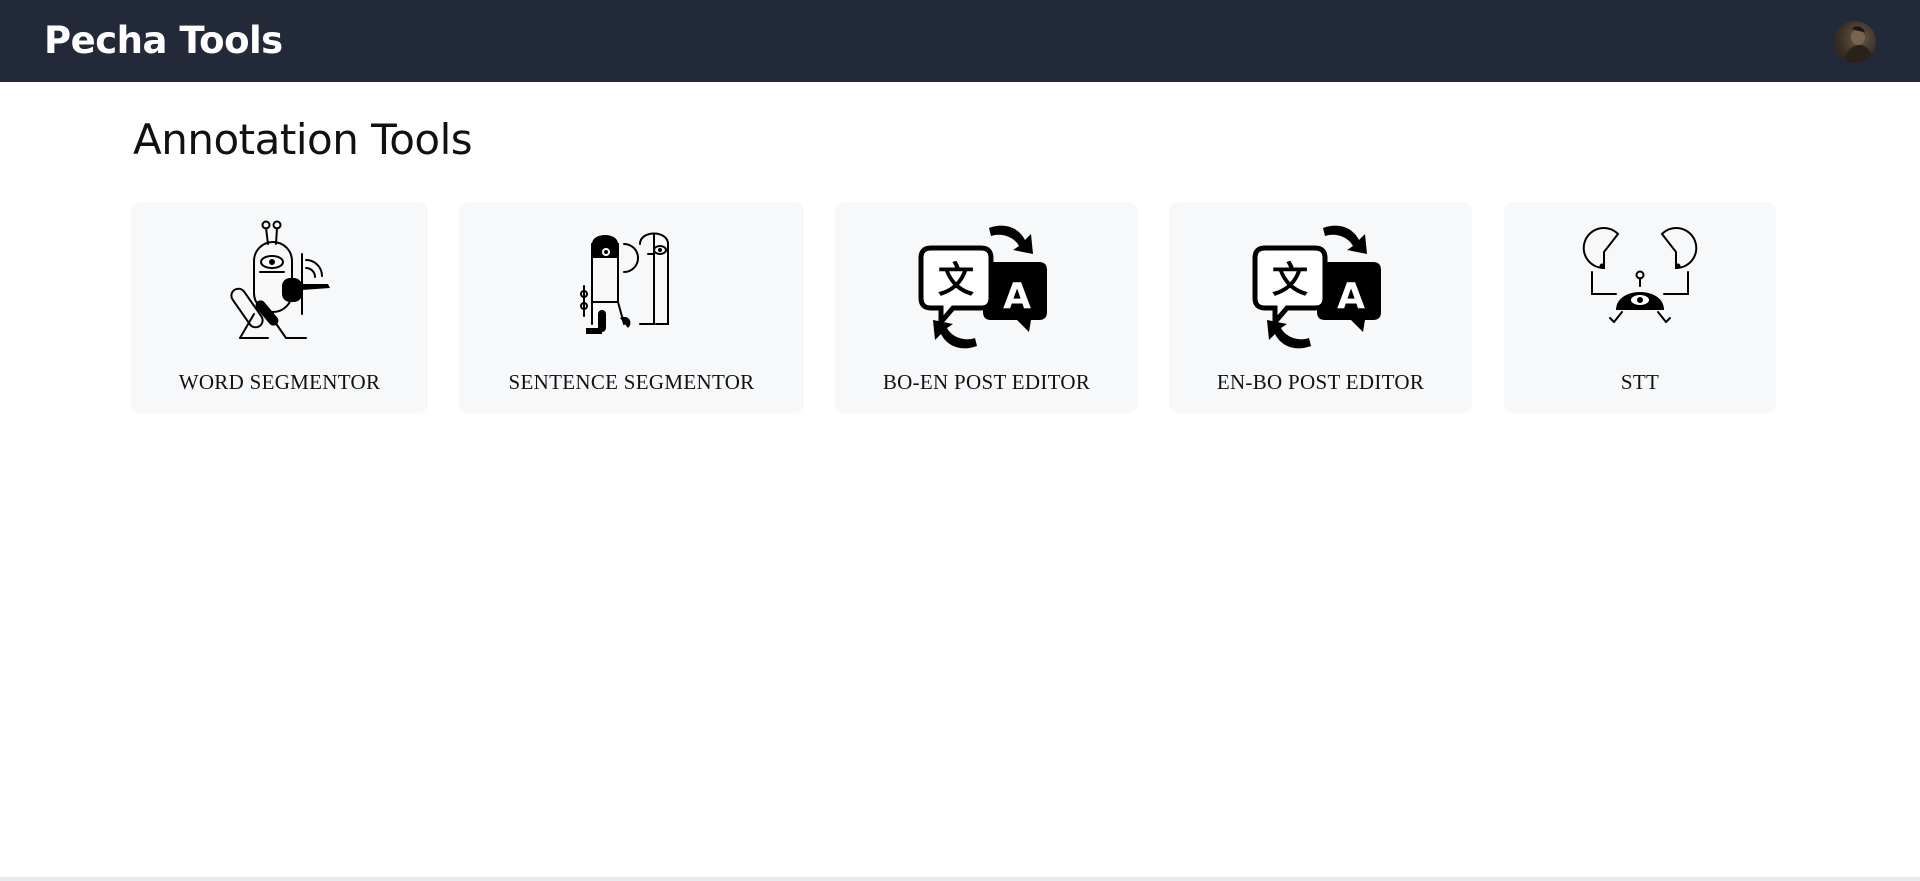  I want to click on user-avatar, so click(1855, 42).